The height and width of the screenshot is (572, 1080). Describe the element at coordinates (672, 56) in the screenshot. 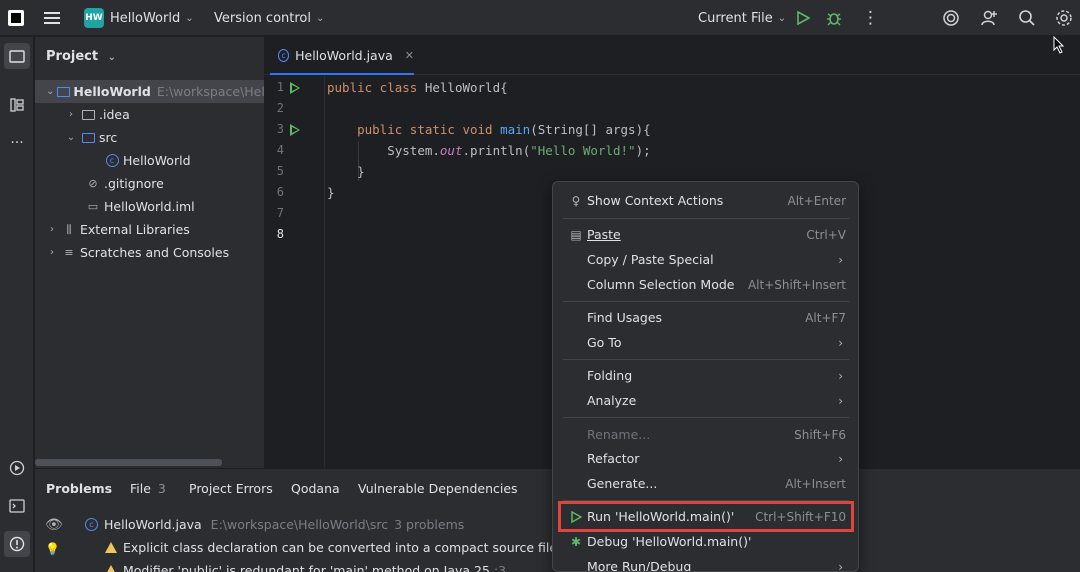

I see `editor-tab-bar: c HelloWorld.java ✕` at that location.